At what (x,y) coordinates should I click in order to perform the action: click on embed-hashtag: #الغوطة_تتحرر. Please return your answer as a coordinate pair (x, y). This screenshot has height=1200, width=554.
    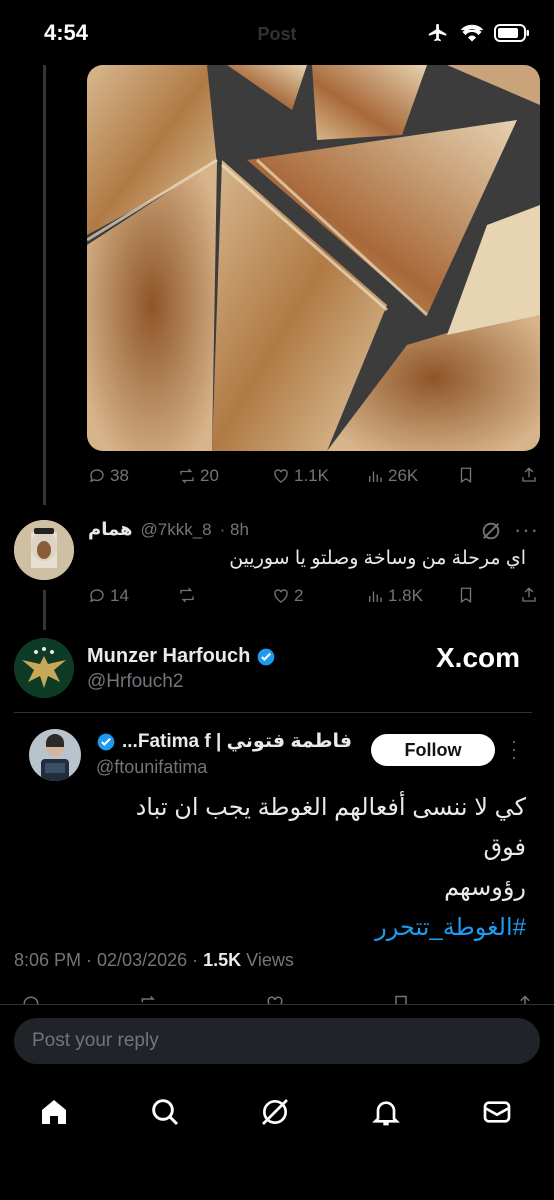
    Looking at the image, I should click on (311, 928).